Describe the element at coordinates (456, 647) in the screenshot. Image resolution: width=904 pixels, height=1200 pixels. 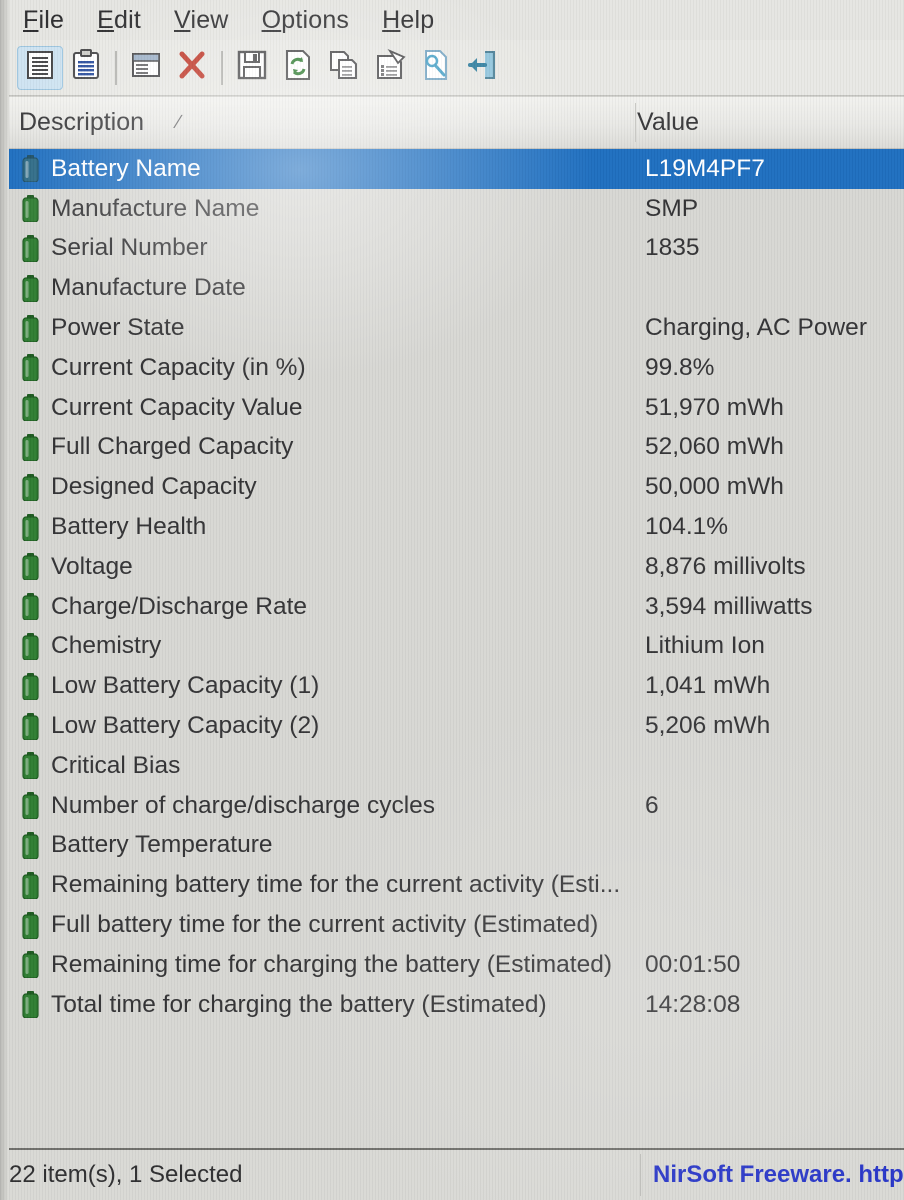
I see `table-row: Chemistry Lithium Ion` at that location.